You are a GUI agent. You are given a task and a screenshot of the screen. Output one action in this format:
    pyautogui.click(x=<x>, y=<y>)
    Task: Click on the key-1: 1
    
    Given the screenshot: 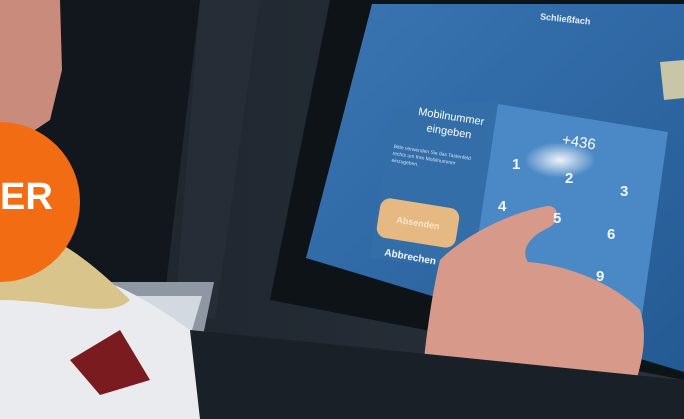 What is the action you would take?
    pyautogui.click(x=516, y=164)
    